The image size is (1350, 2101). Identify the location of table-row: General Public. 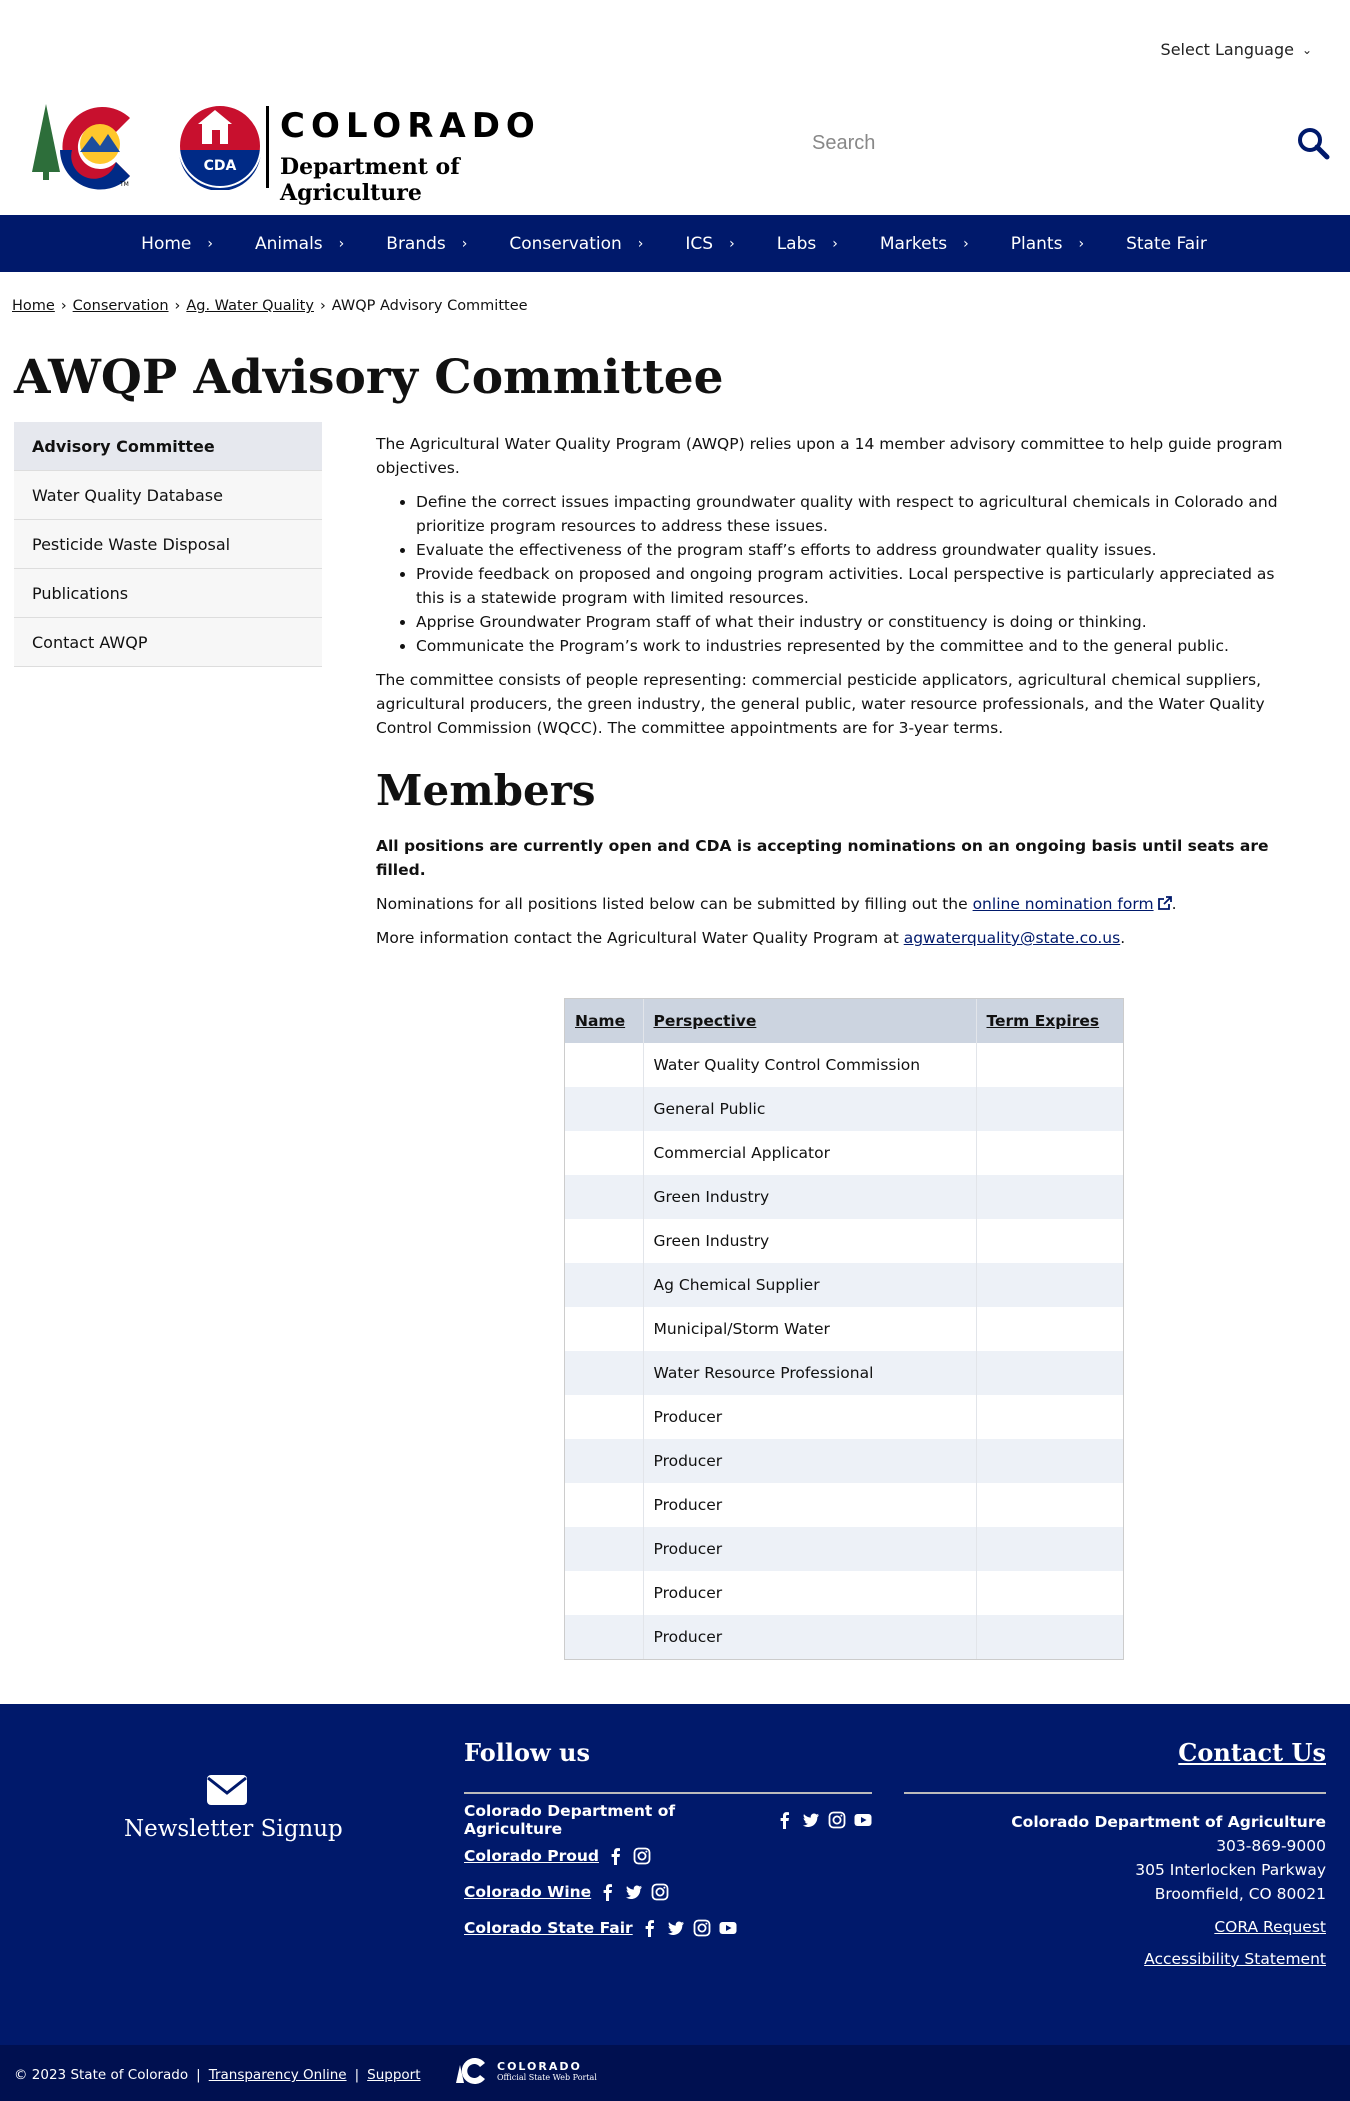
(844, 1109).